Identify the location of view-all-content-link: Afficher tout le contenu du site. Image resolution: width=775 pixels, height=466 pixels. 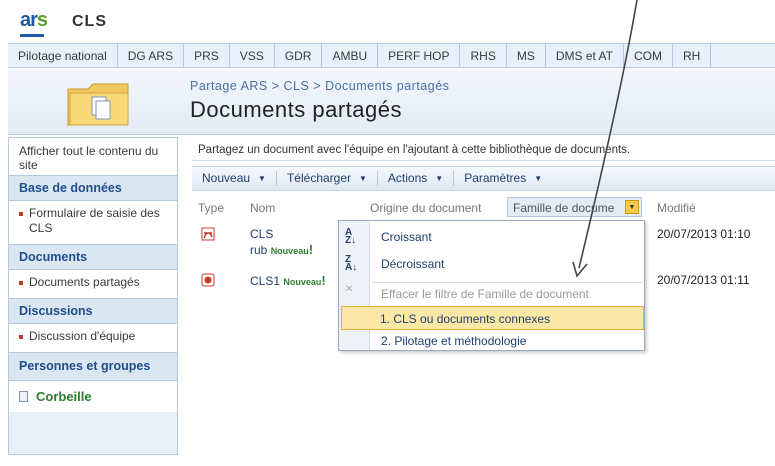
(93, 157).